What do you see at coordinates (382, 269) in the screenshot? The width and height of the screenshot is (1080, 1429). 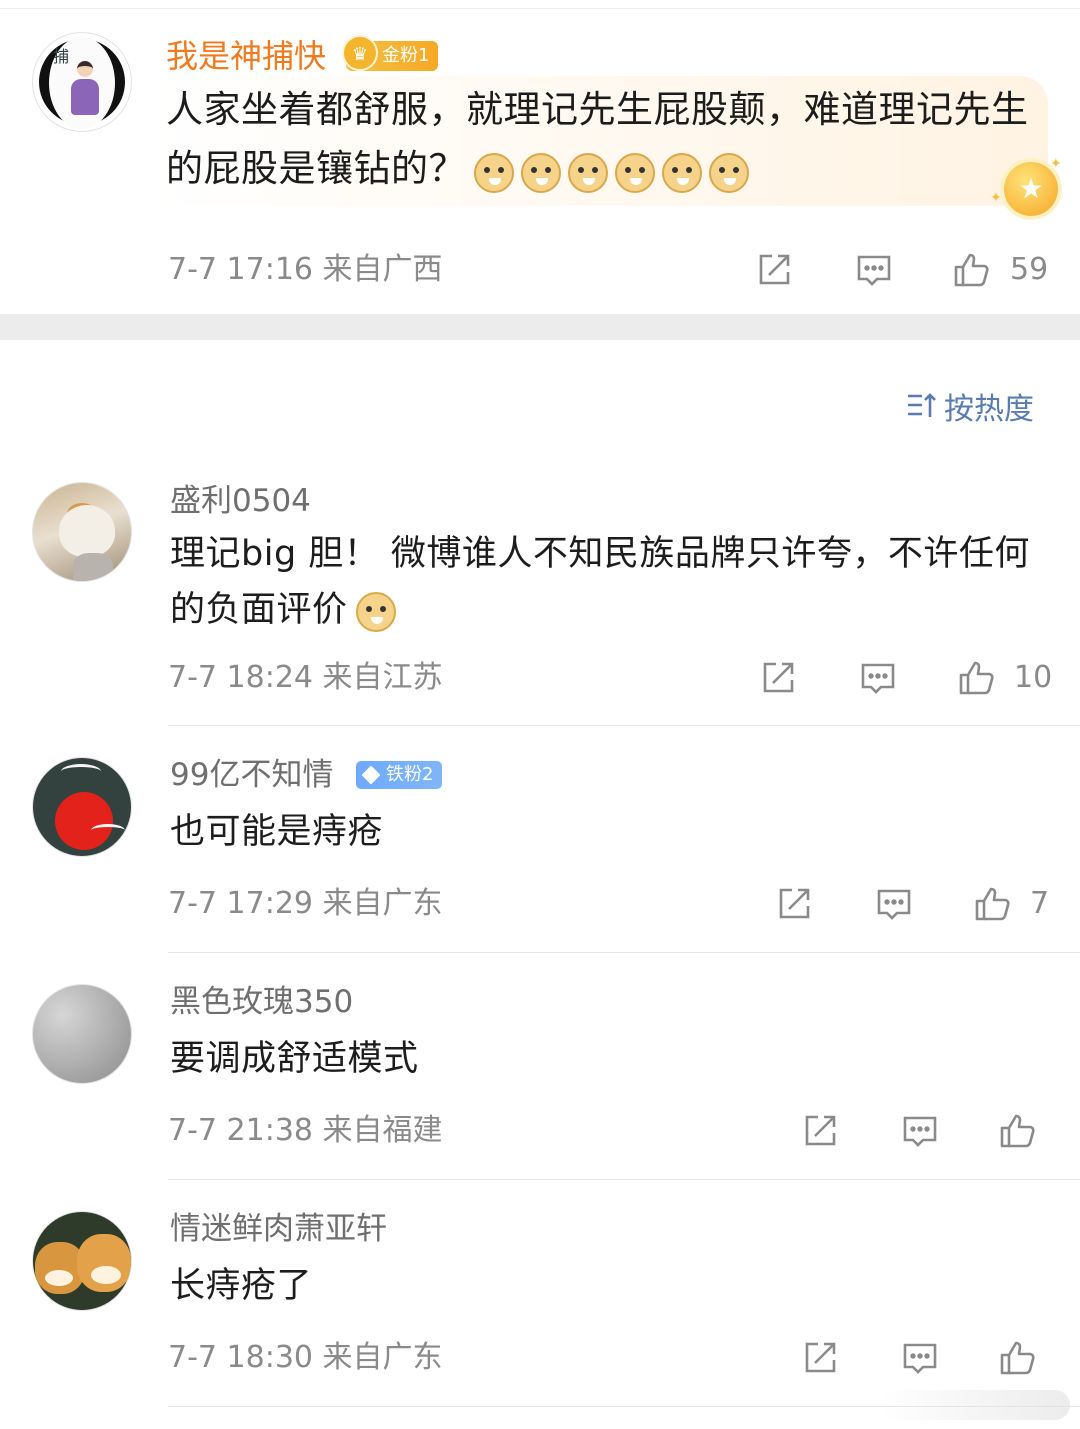 I see `comment-location: 来自广西` at bounding box center [382, 269].